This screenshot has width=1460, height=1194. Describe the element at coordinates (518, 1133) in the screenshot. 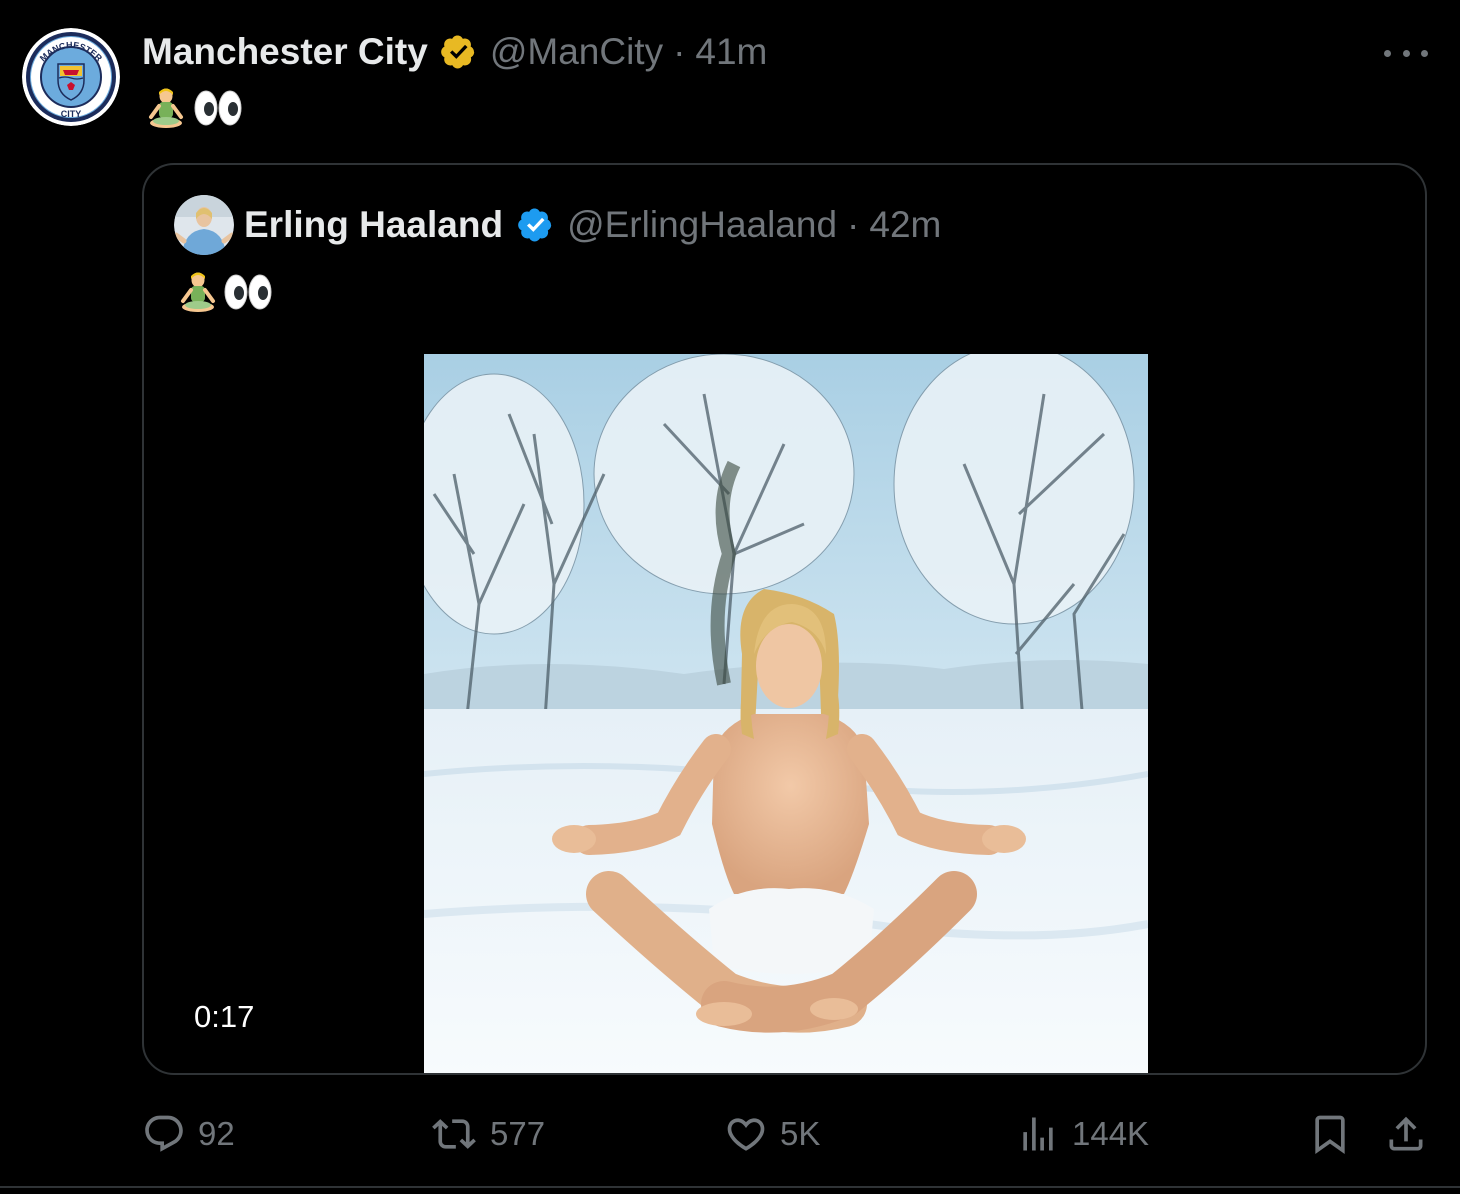

I see `repost-count: 577` at that location.